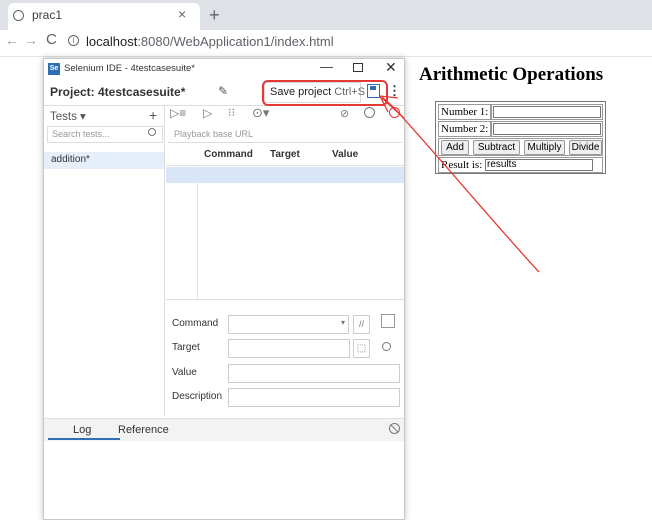  I want to click on annotation-arrow, so click(459, 184).